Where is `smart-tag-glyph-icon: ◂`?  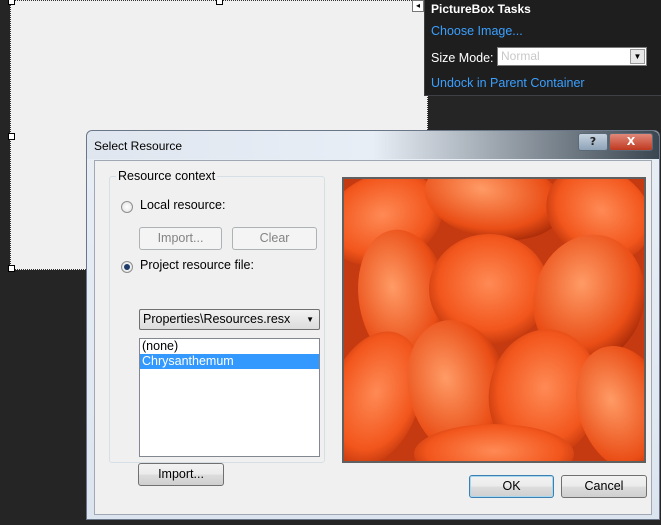 smart-tag-glyph-icon: ◂ is located at coordinates (418, 6).